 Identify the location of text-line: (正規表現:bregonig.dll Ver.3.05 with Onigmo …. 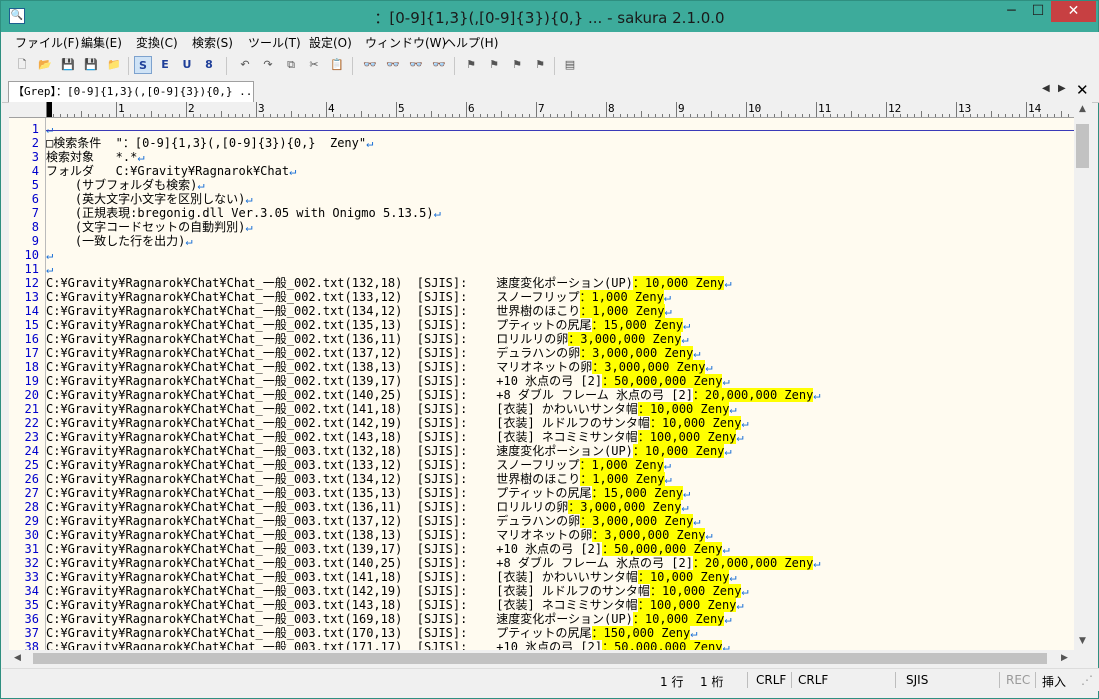
(243, 213).